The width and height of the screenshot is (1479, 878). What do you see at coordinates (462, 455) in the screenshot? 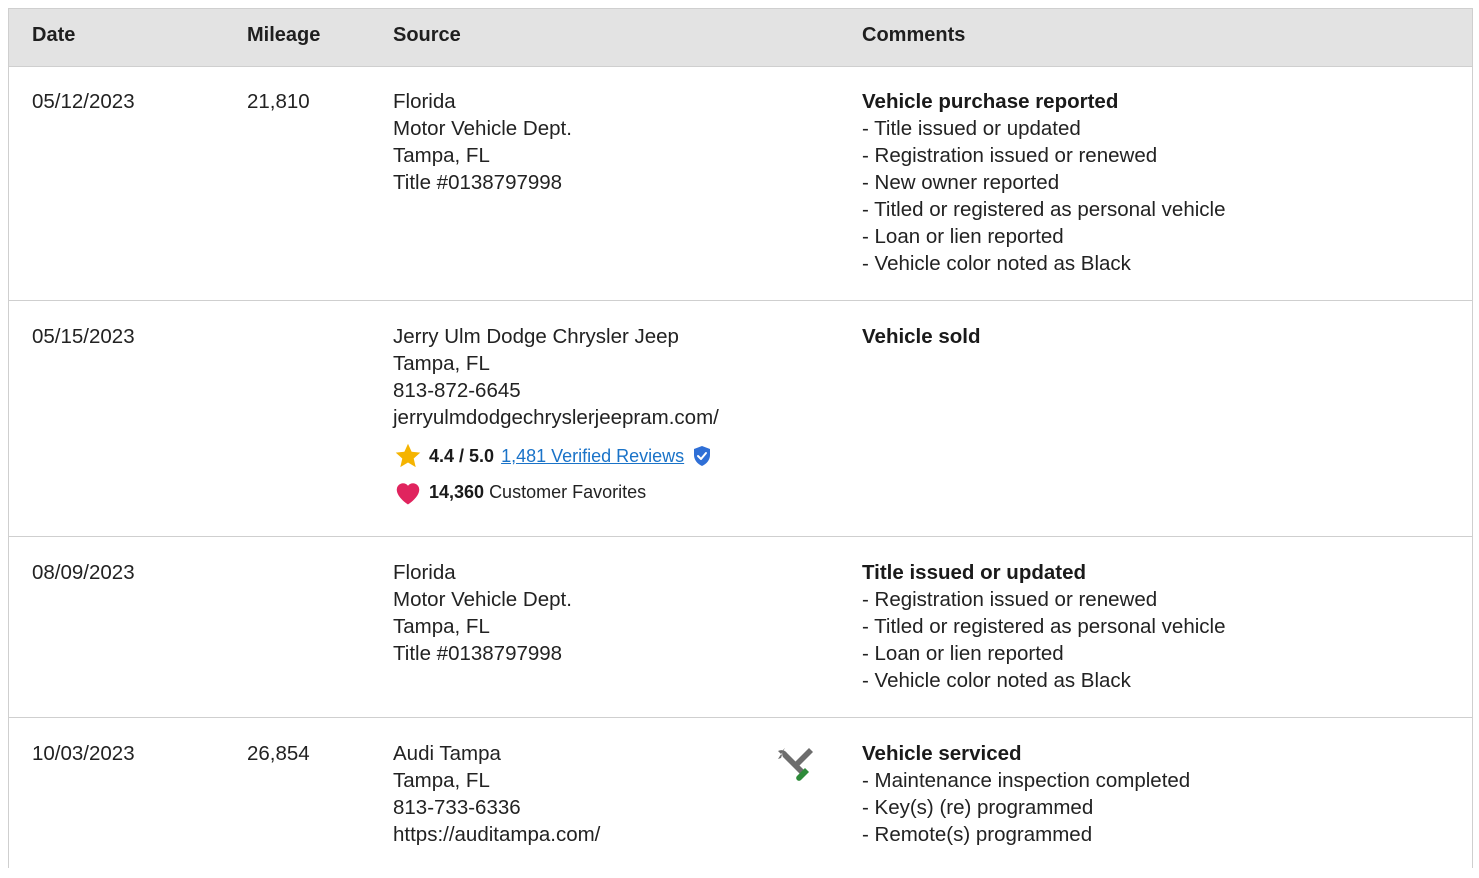
I see `rating-score: 4.4 / 5.0` at bounding box center [462, 455].